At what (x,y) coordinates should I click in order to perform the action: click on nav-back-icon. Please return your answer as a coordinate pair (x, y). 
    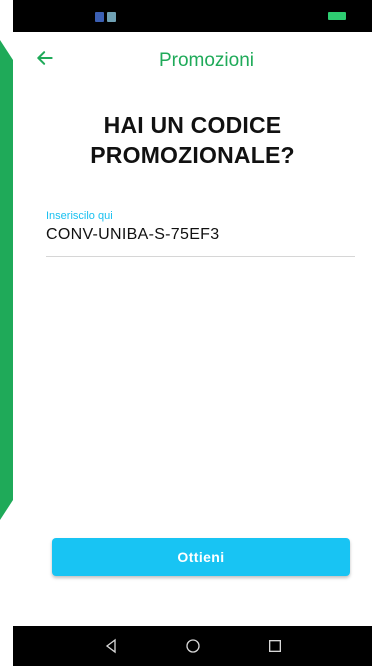
    Looking at the image, I should click on (111, 646).